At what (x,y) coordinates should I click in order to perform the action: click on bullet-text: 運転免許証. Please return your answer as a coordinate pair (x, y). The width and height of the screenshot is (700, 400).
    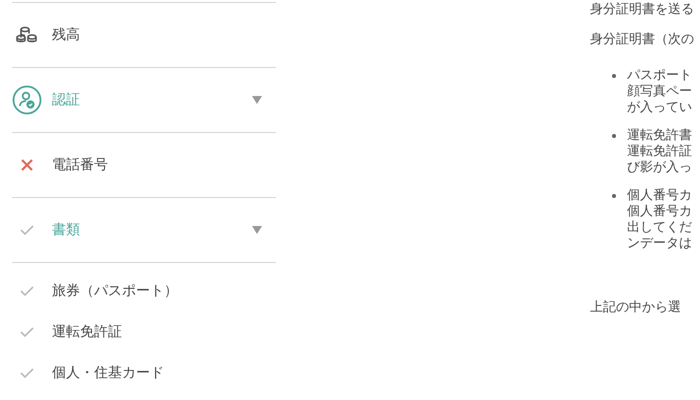
    Looking at the image, I should click on (659, 152).